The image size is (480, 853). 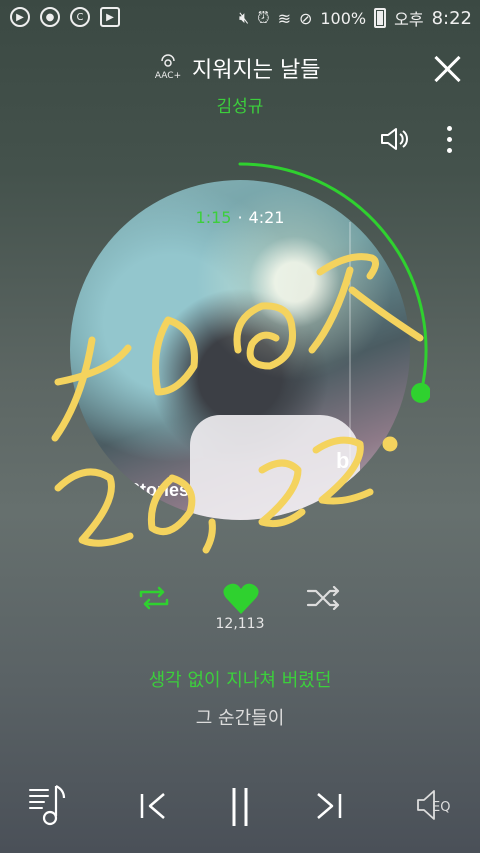 What do you see at coordinates (256, 70) in the screenshot?
I see `song-title: 지워지는 날들` at bounding box center [256, 70].